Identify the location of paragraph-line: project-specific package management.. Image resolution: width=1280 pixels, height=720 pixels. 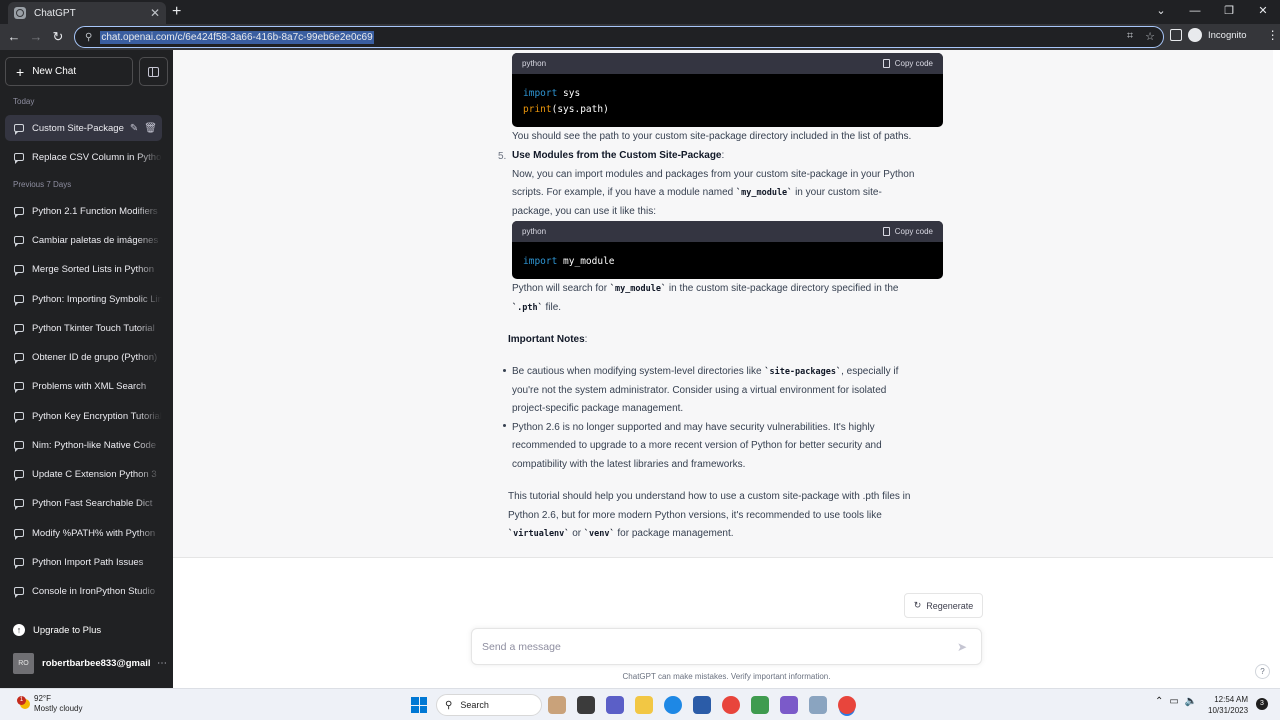
(598, 408).